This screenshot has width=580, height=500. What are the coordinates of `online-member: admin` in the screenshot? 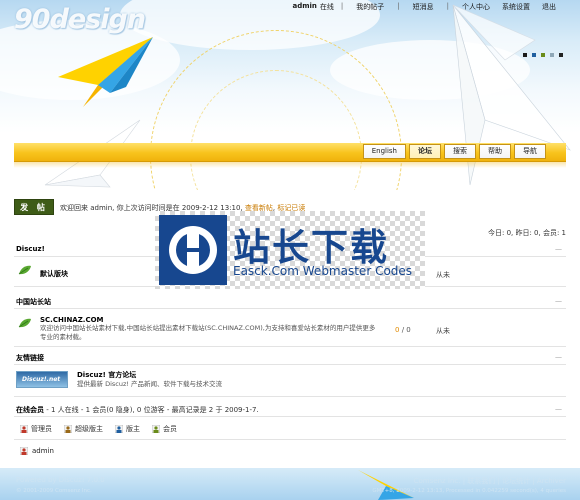 It's located at (37, 451).